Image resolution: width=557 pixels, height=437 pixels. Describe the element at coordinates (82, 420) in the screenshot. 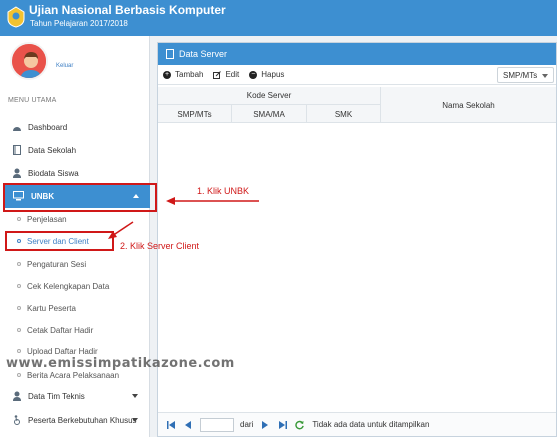

I see `sidebar-item-label: Peserta Berkebutuhan Khusus` at that location.